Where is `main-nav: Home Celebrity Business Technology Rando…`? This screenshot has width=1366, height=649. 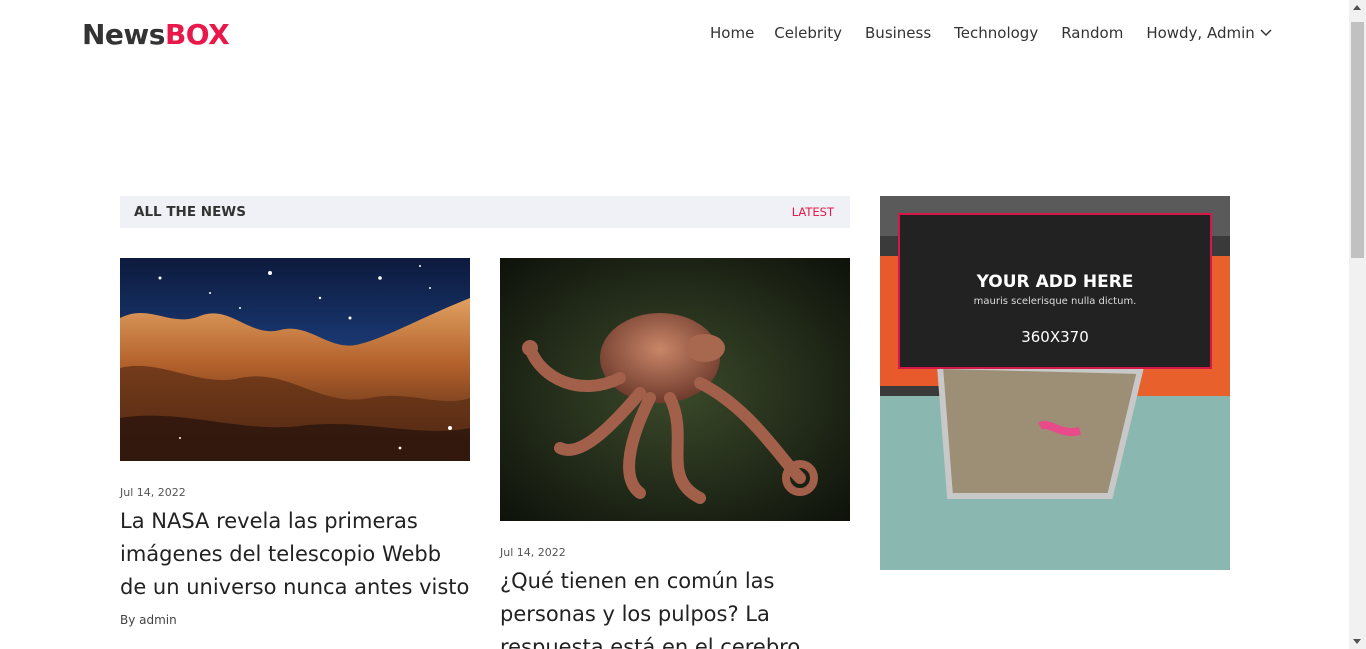
main-nav: Home Celebrity Business Technology Rando… is located at coordinates (986, 33).